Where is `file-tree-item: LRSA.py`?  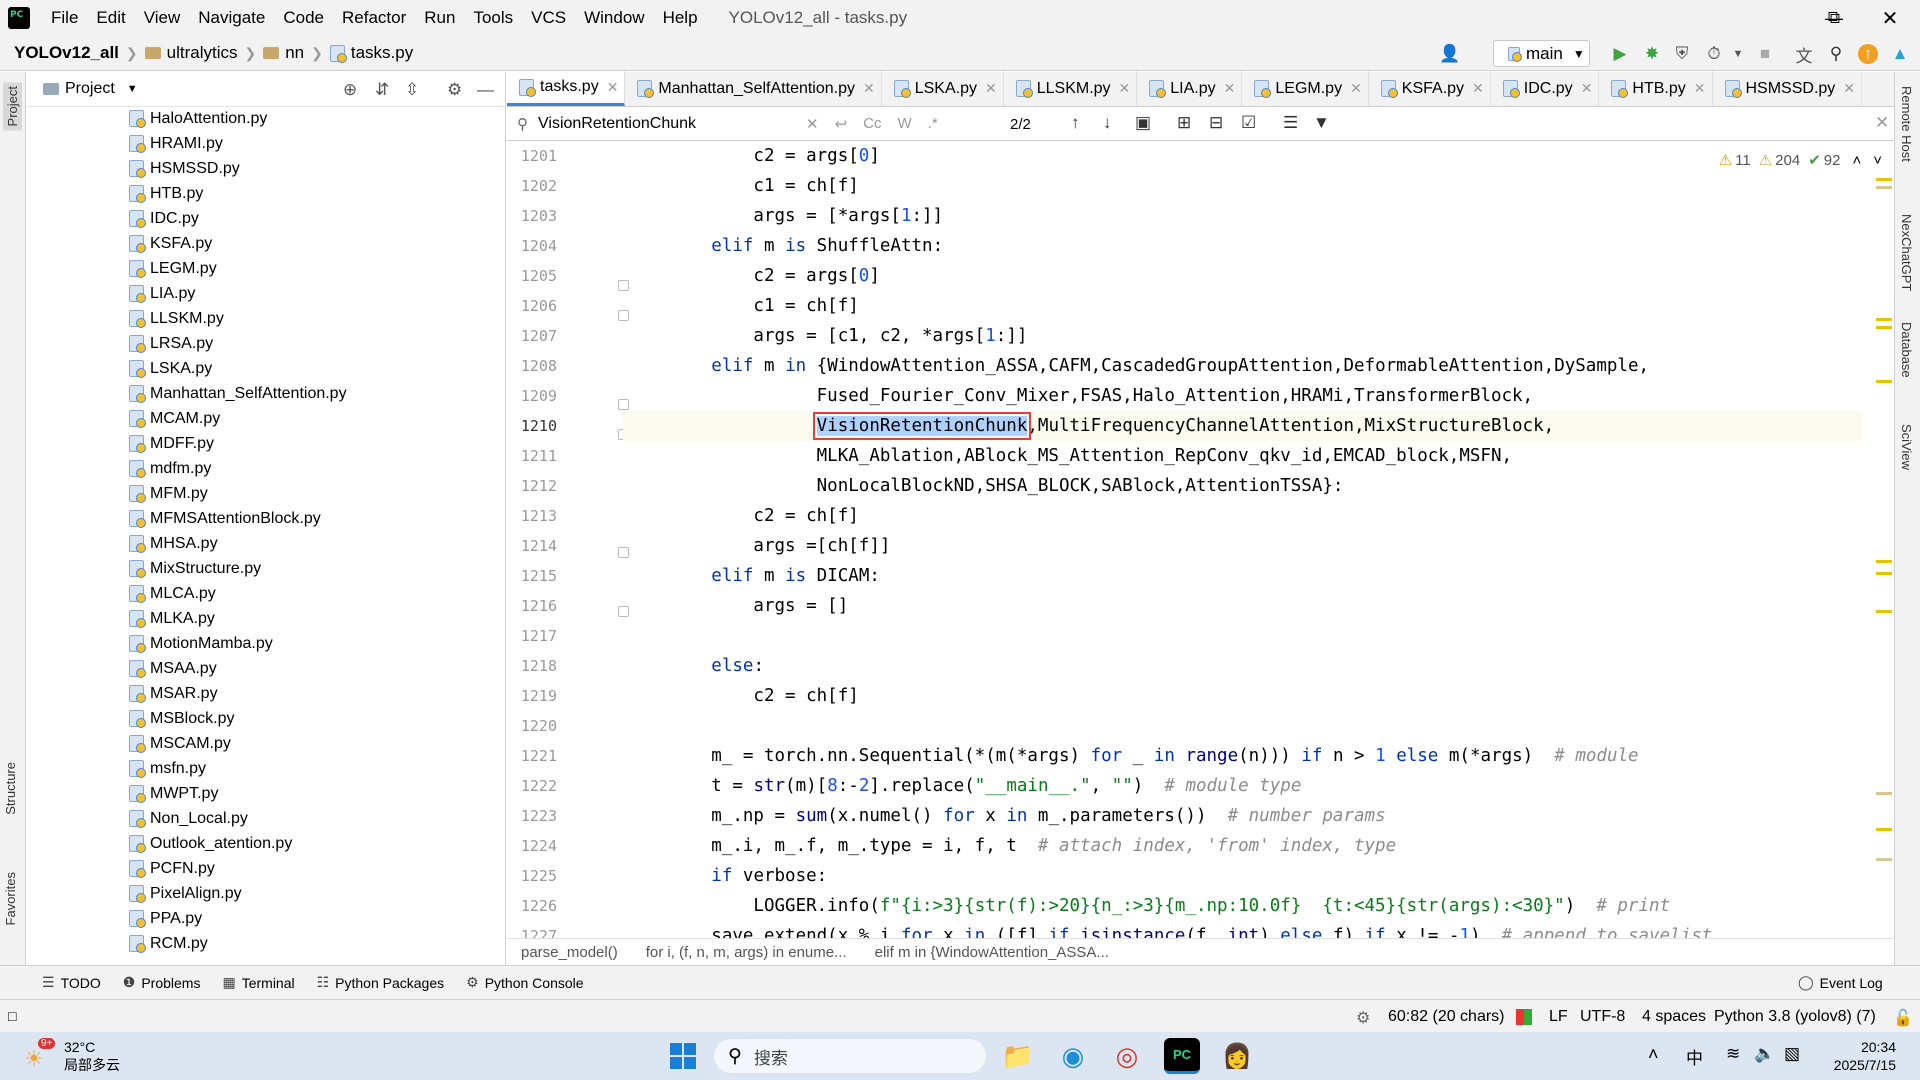 file-tree-item: LRSA.py is located at coordinates (262, 343).